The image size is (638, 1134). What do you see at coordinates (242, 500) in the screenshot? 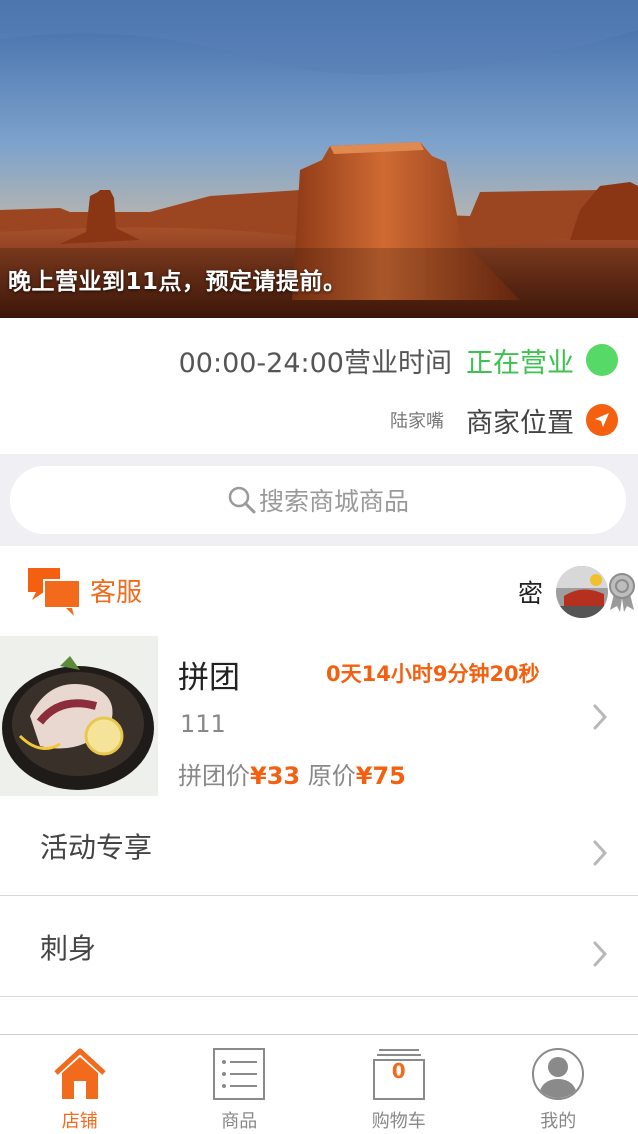
I see `search-icon` at bounding box center [242, 500].